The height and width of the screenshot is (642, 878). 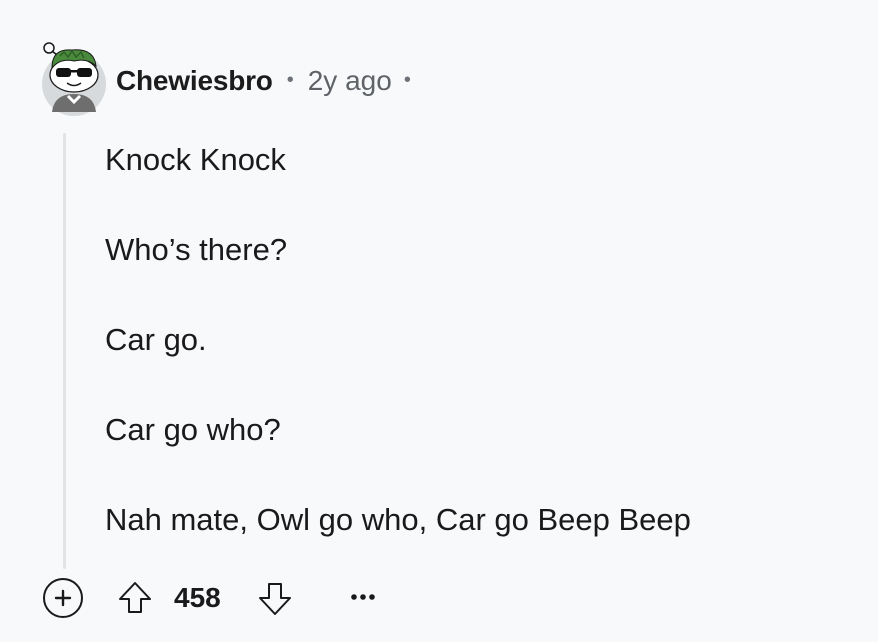 What do you see at coordinates (195, 159) in the screenshot?
I see `comment-paragraph: Knock Knock` at bounding box center [195, 159].